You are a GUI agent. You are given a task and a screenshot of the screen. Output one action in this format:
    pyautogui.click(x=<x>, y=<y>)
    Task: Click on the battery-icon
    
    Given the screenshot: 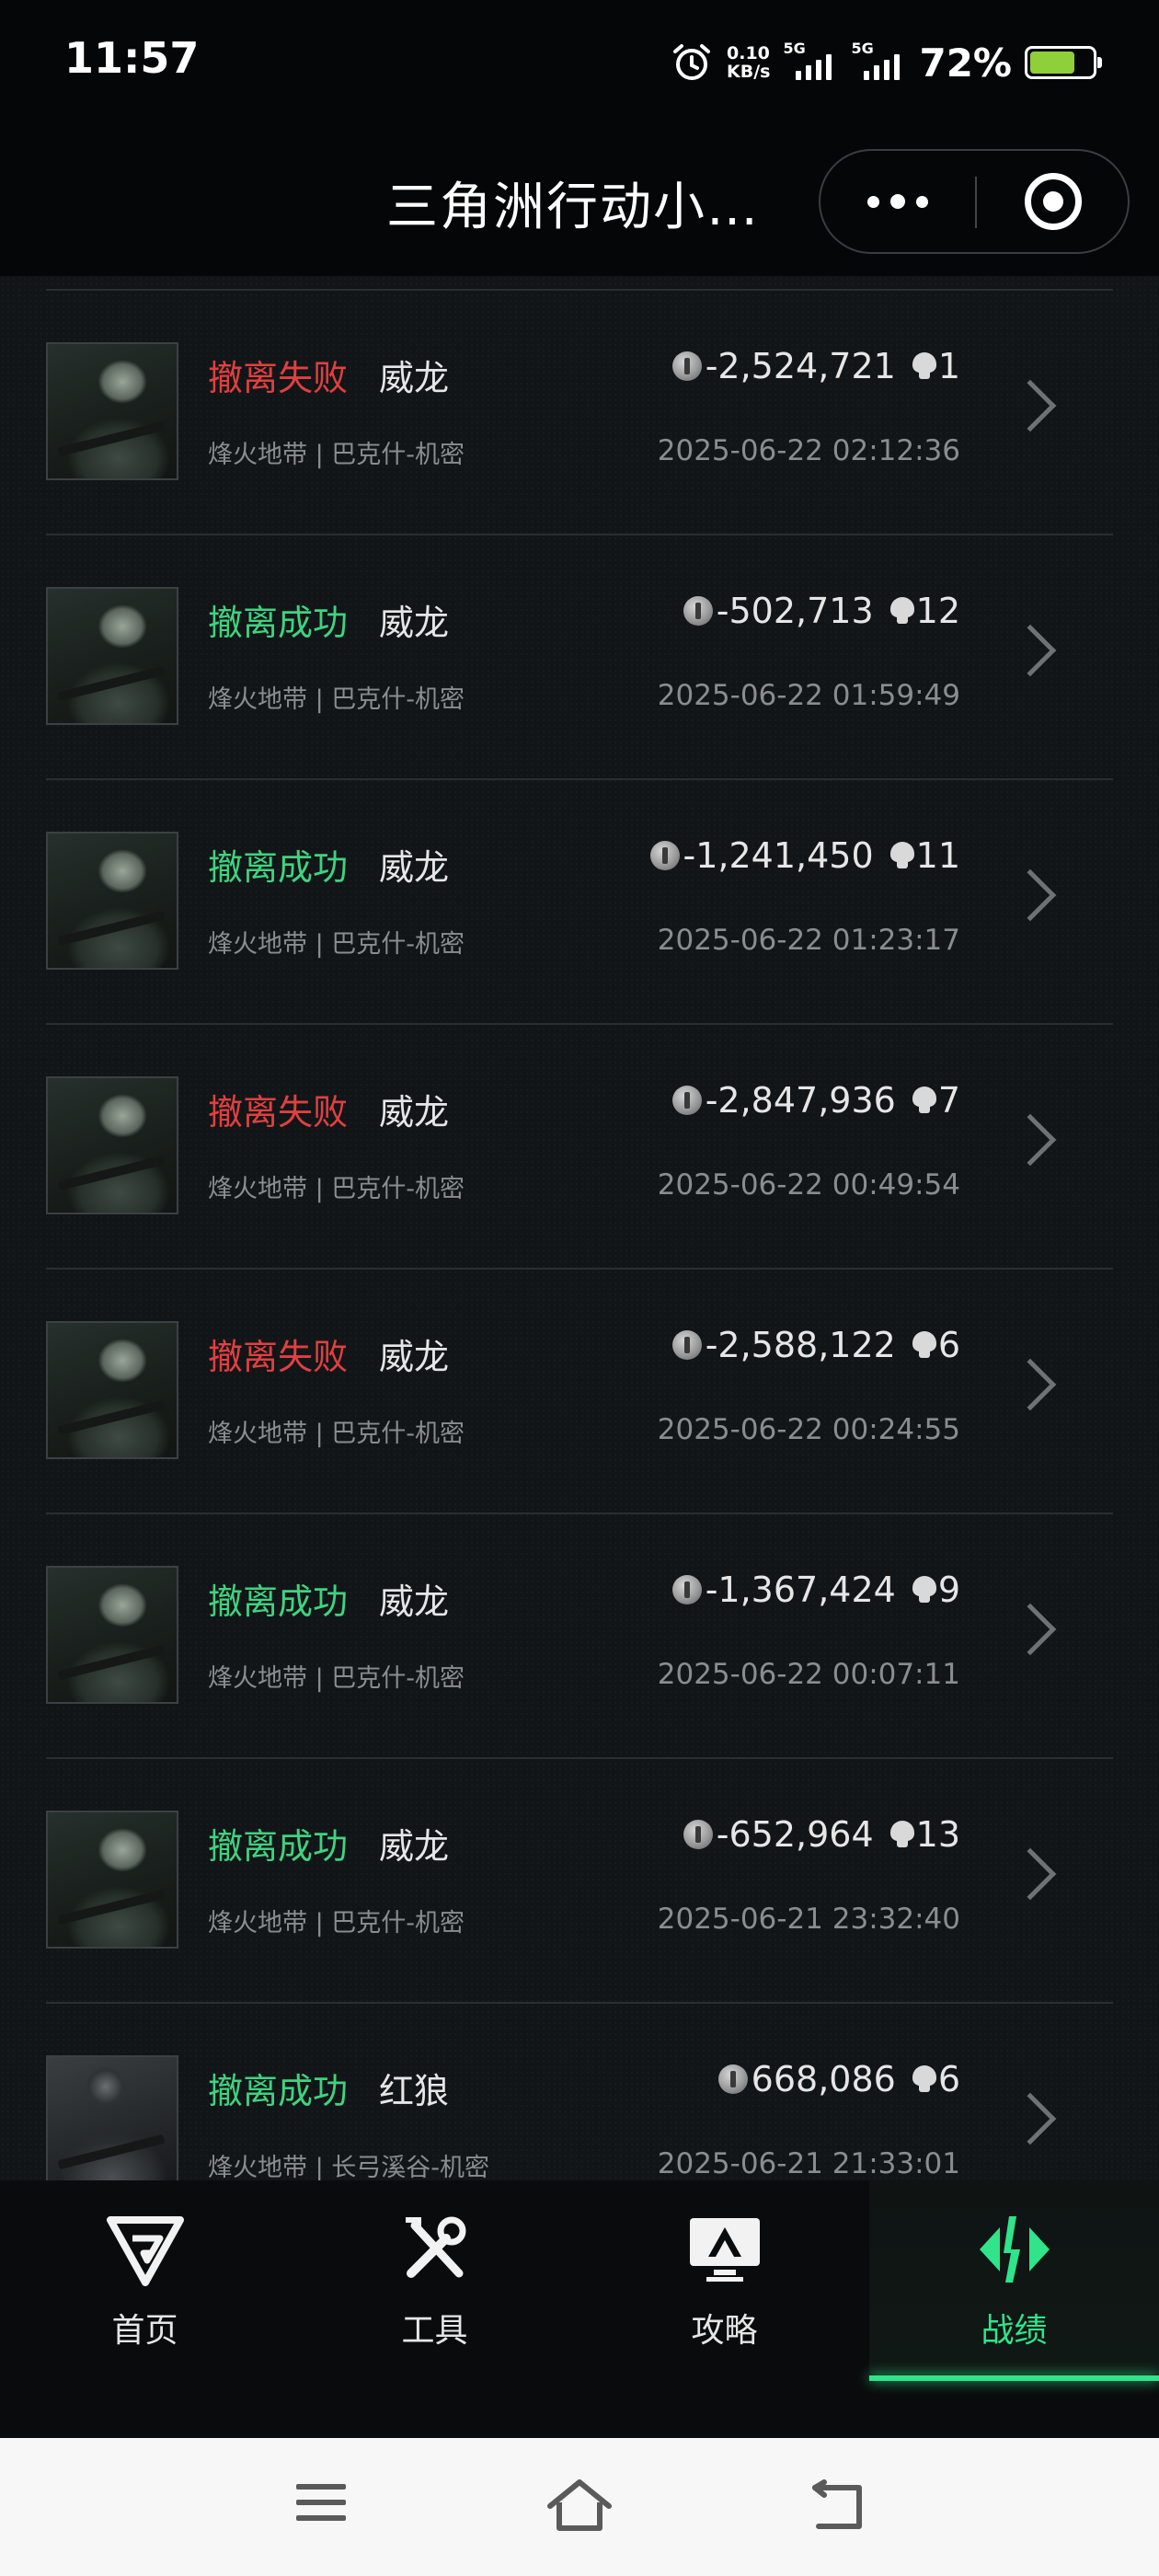 What is the action you would take?
    pyautogui.click(x=1063, y=62)
    